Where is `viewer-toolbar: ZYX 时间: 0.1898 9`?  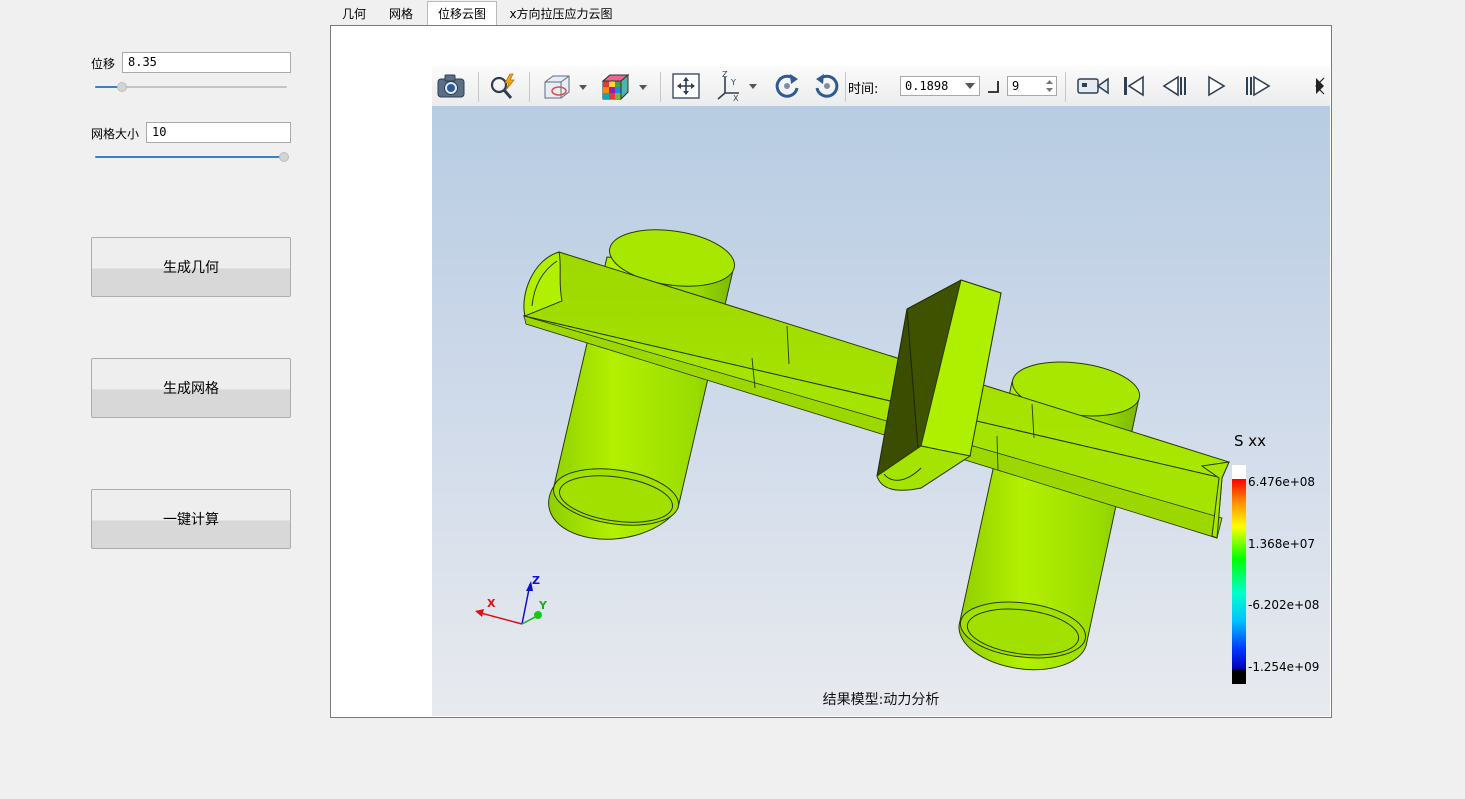 viewer-toolbar: ZYX 时间: 0.1898 9 is located at coordinates (881, 86).